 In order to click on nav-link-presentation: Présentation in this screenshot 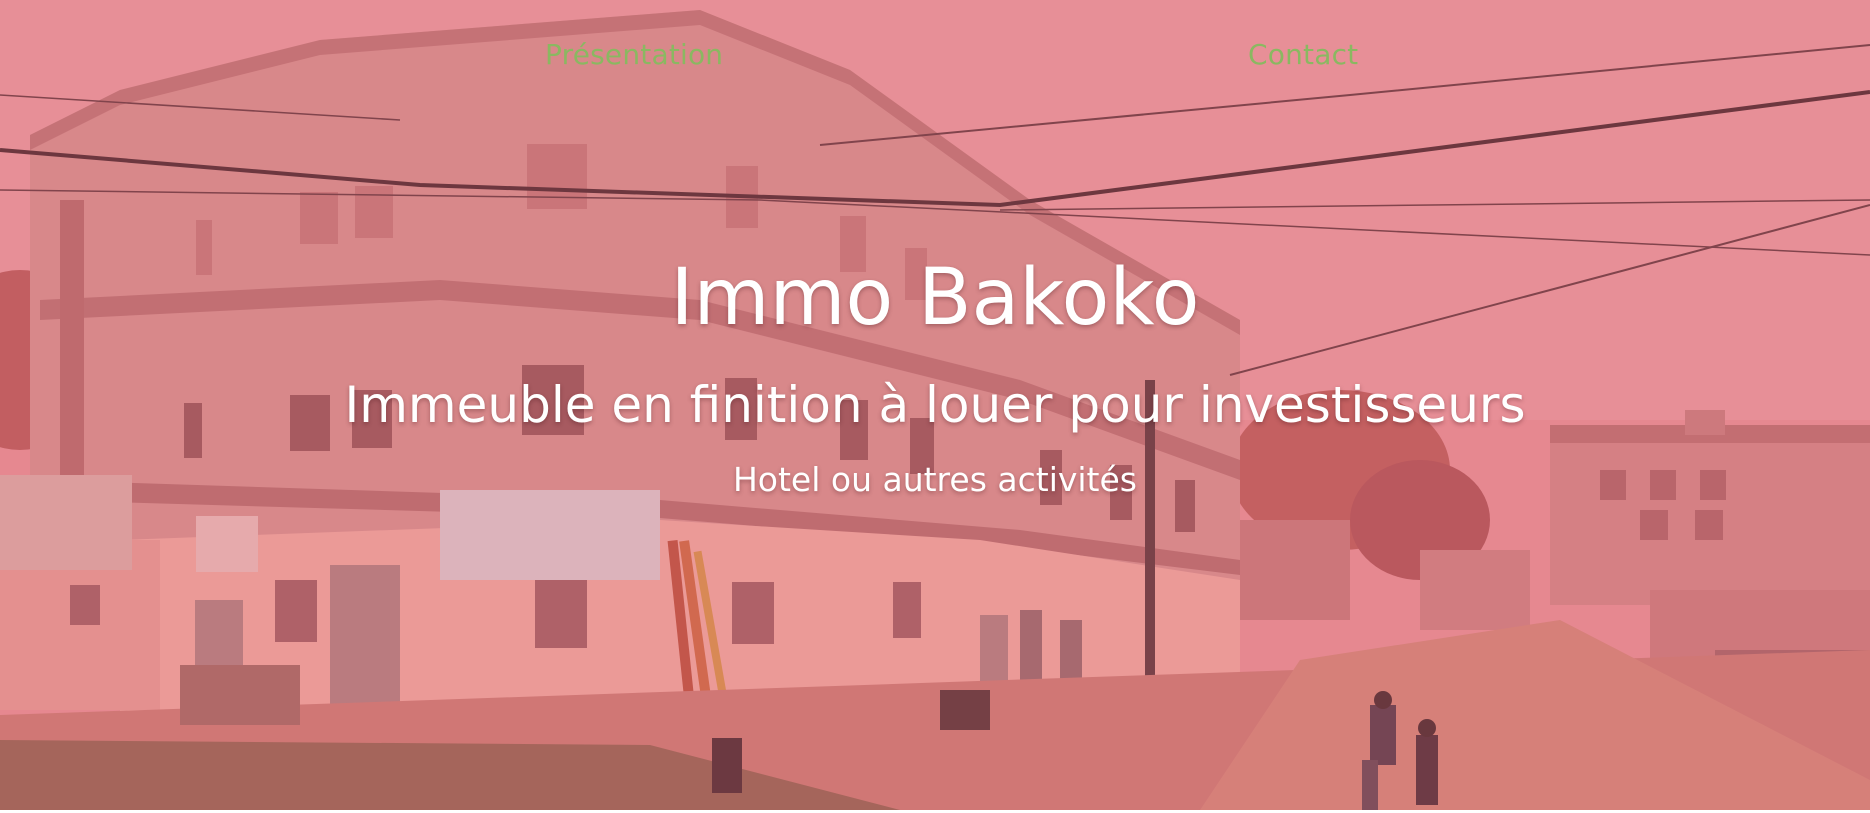, I will do `click(634, 54)`.